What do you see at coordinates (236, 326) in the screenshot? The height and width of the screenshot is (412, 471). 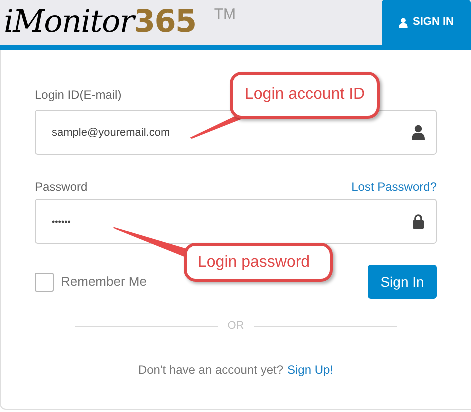 I see `divider-label: OR` at bounding box center [236, 326].